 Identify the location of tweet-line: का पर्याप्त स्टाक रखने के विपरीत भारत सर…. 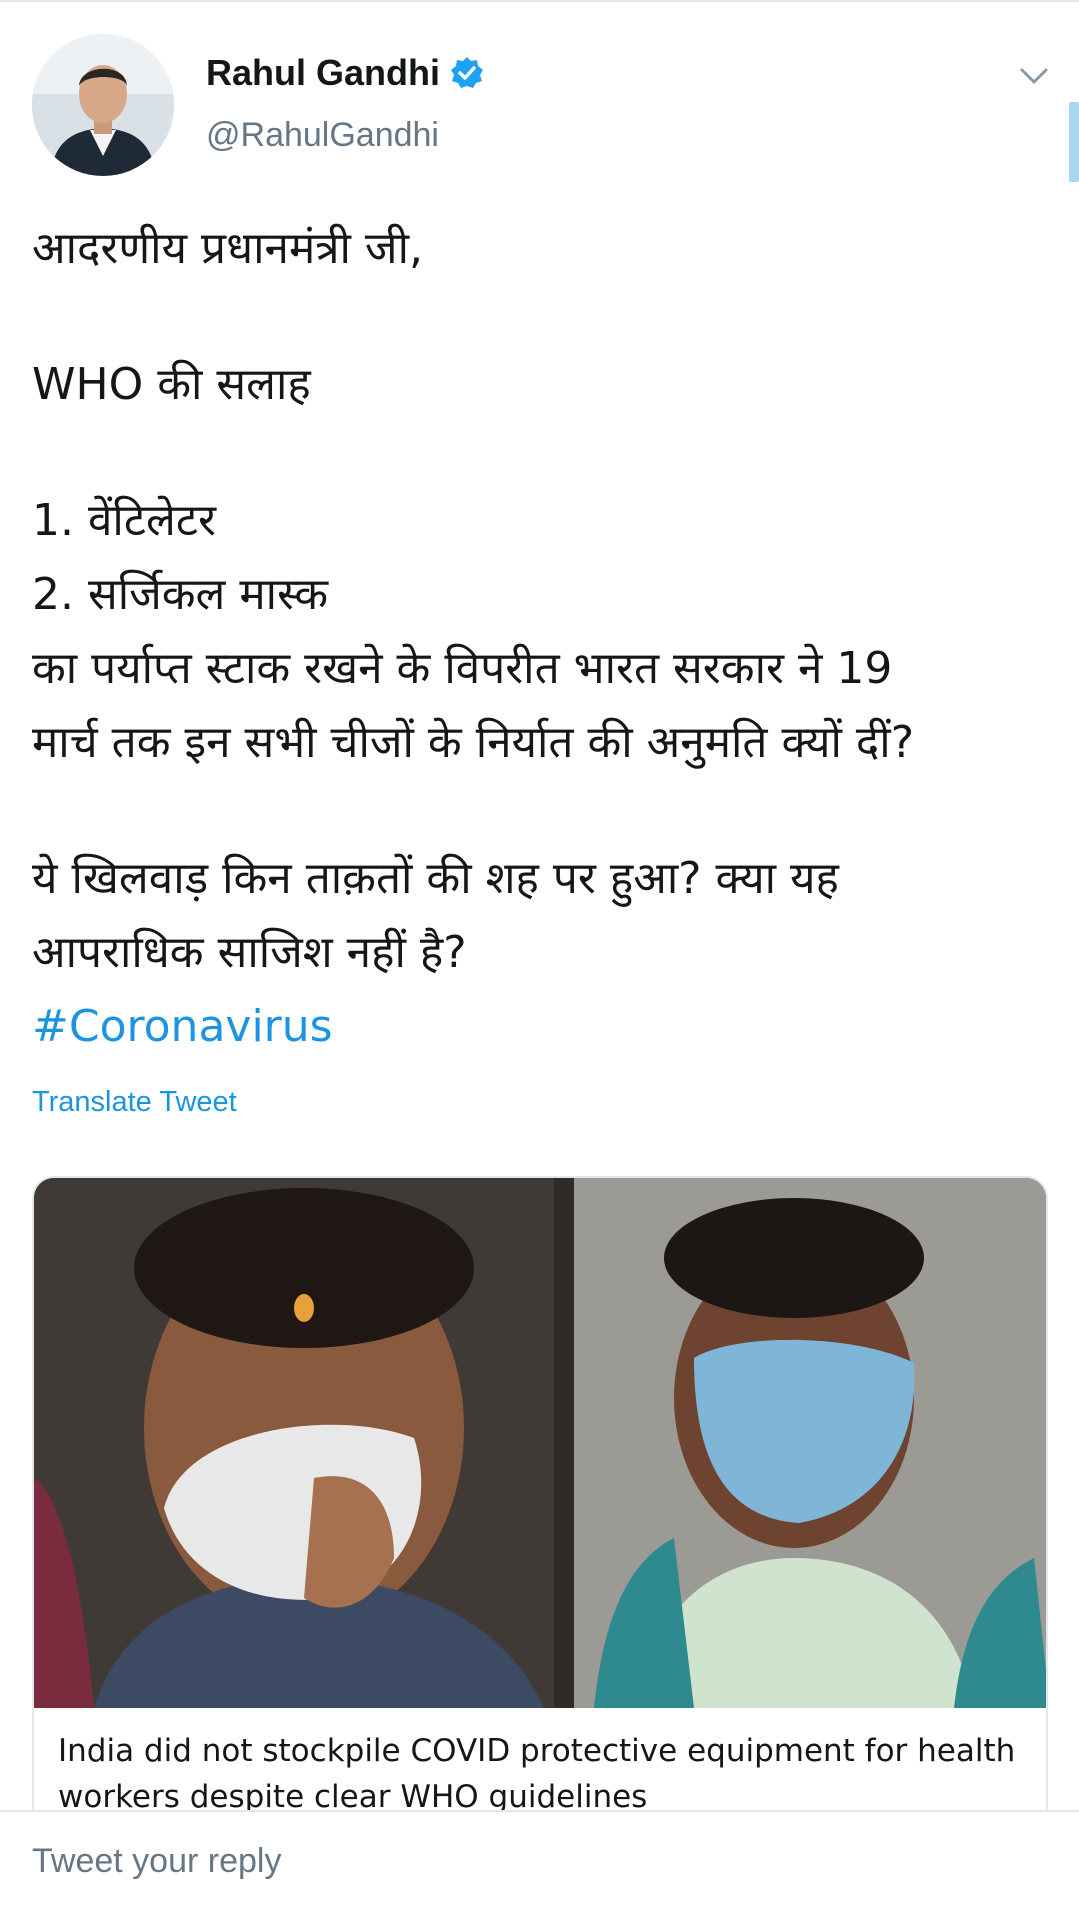
(462, 668).